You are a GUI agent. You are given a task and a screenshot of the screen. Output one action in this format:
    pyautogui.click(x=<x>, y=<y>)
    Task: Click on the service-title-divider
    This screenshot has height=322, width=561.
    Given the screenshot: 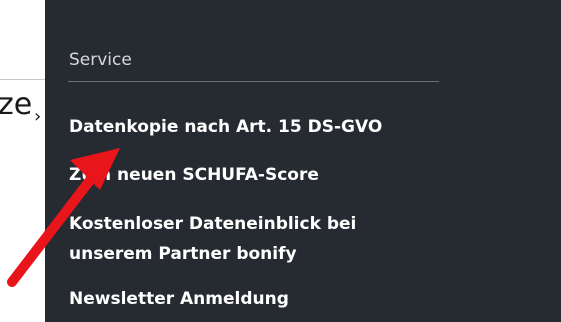 What is the action you would take?
    pyautogui.click(x=253, y=81)
    